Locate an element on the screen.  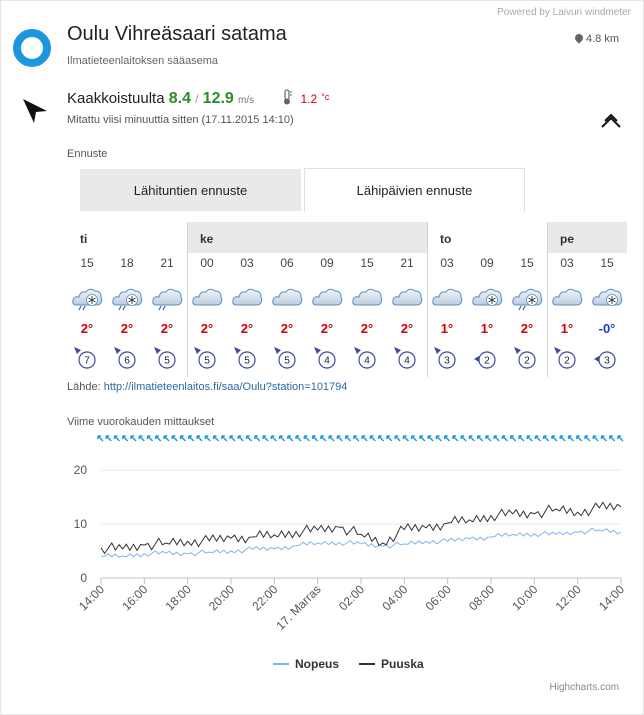
legend-speed-label: Nopeus is located at coordinates (317, 664).